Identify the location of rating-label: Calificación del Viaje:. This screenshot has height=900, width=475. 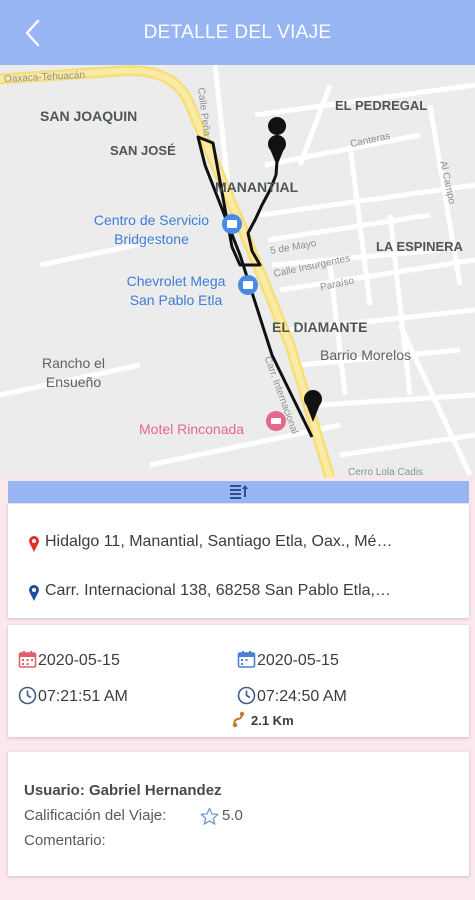
(95, 815).